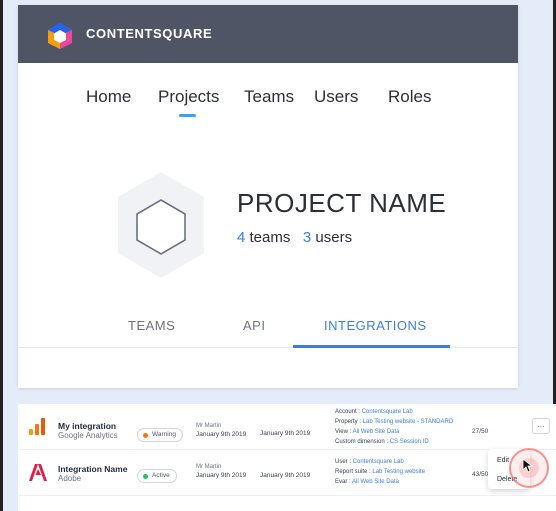 The image size is (556, 511). I want to click on contentsquare-logo-icon, so click(60, 36).